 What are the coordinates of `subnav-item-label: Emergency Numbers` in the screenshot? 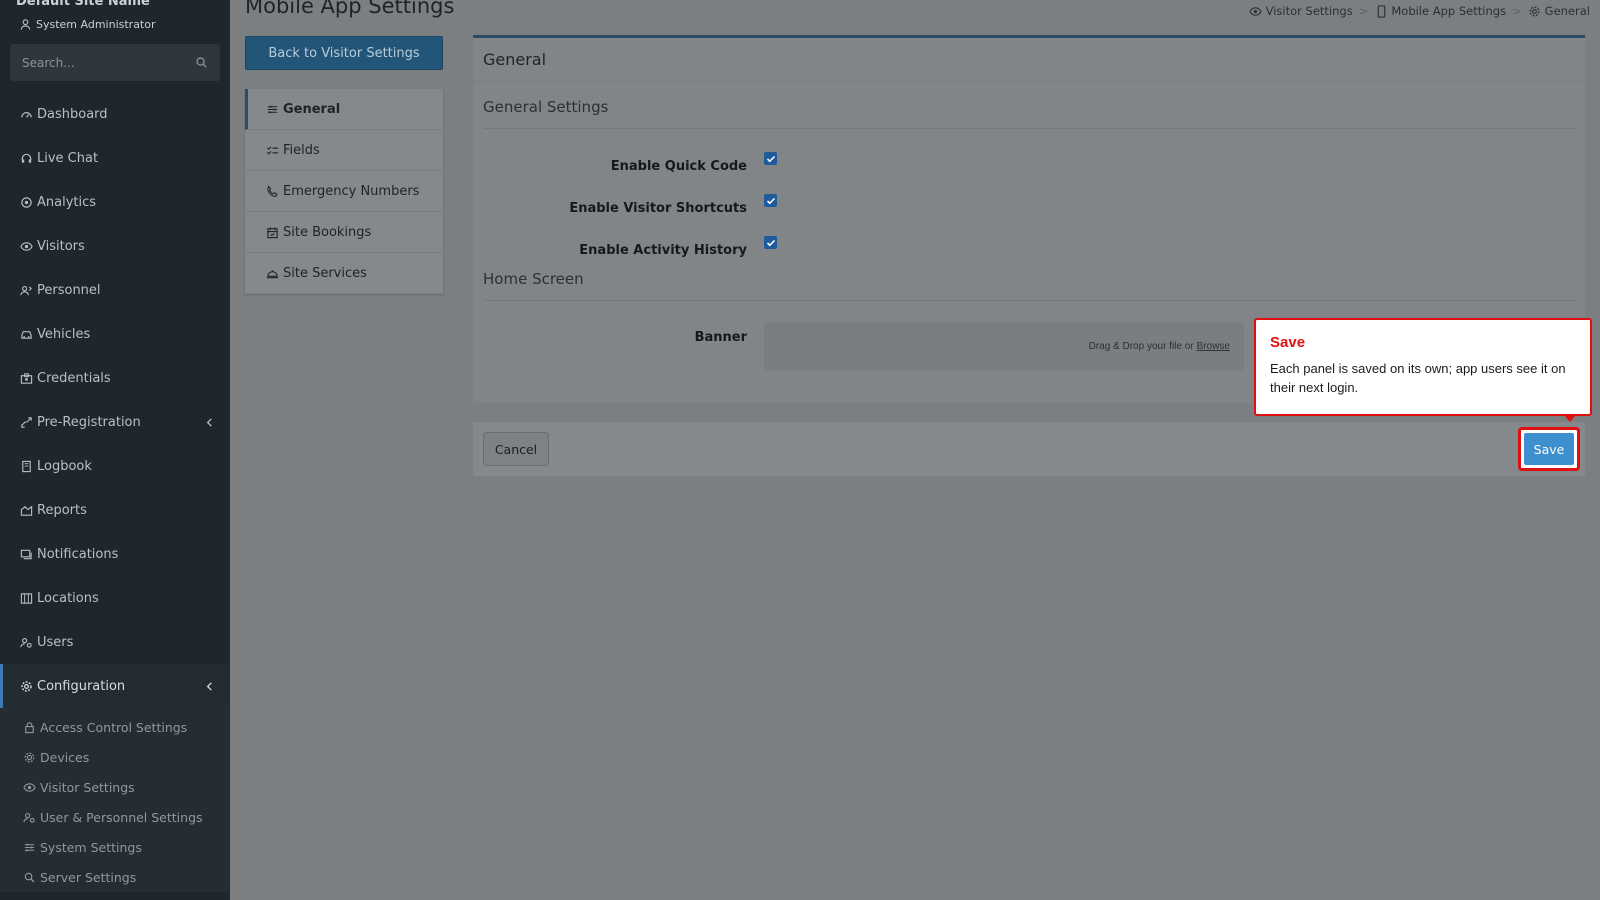 It's located at (351, 191).